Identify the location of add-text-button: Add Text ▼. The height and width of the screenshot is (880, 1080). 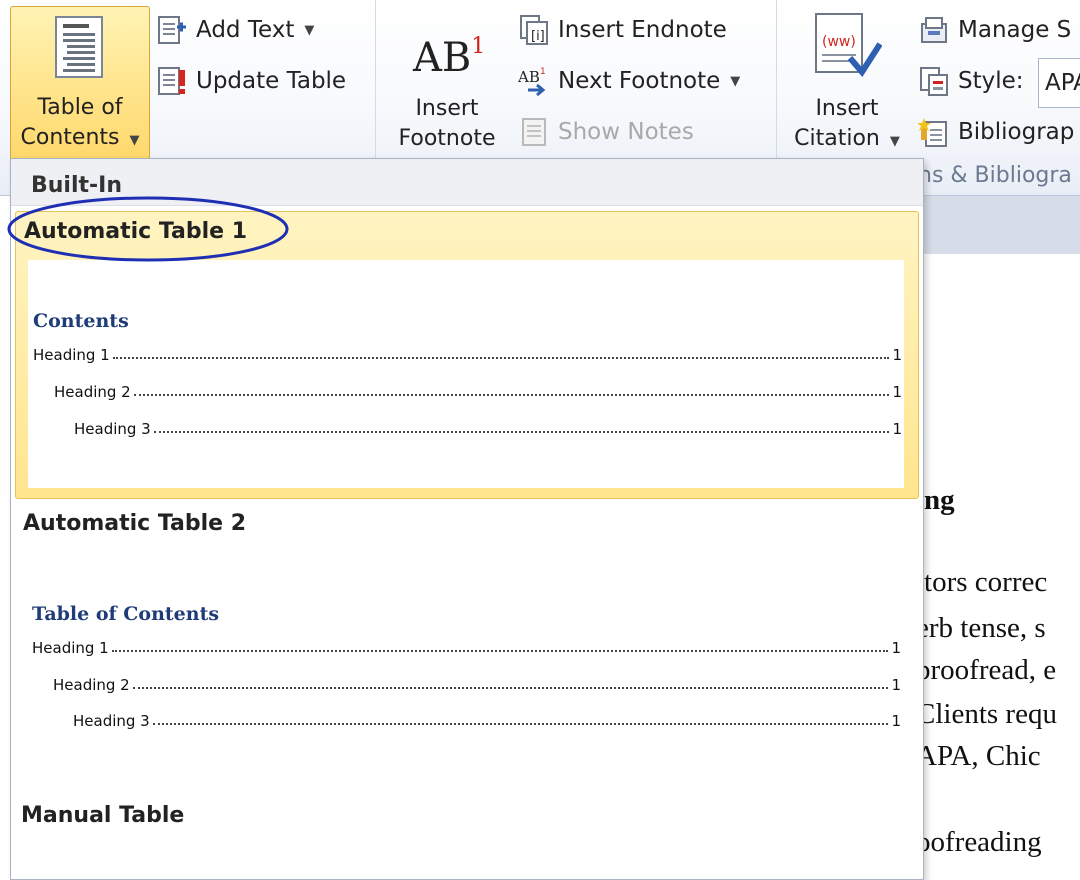
(235, 30).